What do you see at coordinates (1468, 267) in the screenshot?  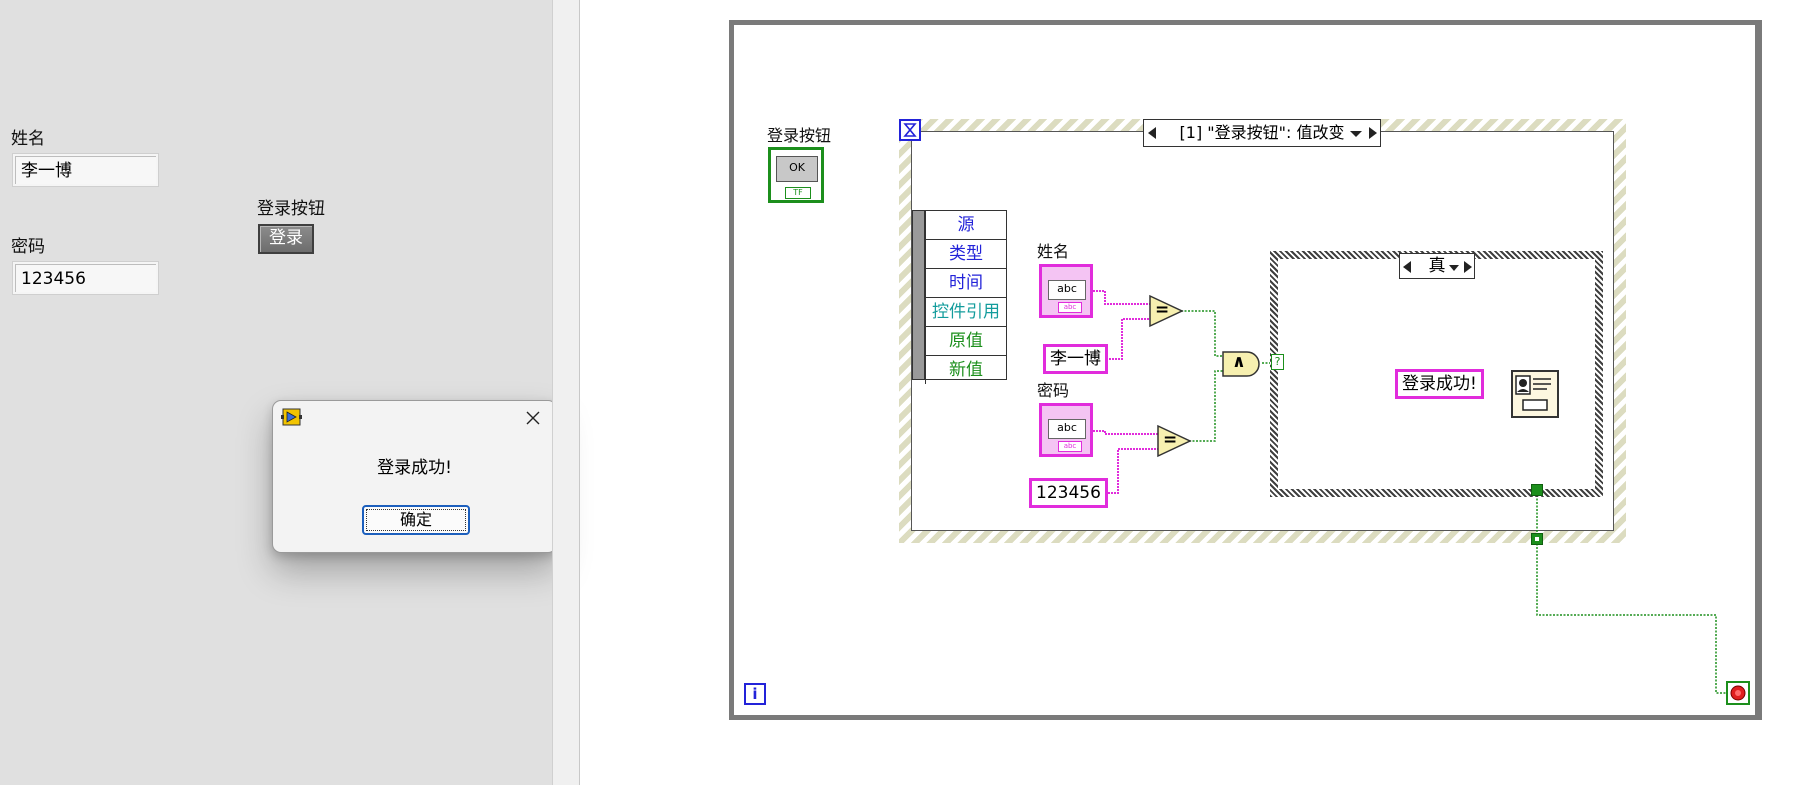 I see `case-next-icon` at bounding box center [1468, 267].